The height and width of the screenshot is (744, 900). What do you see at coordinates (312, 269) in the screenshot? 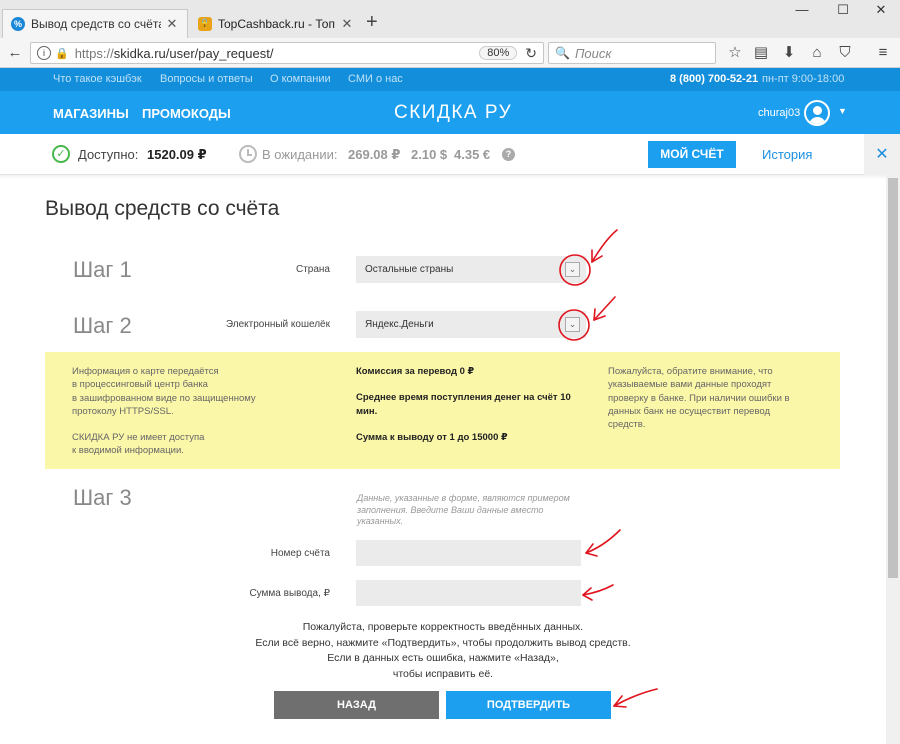
I see `country-label: Страна` at bounding box center [312, 269].